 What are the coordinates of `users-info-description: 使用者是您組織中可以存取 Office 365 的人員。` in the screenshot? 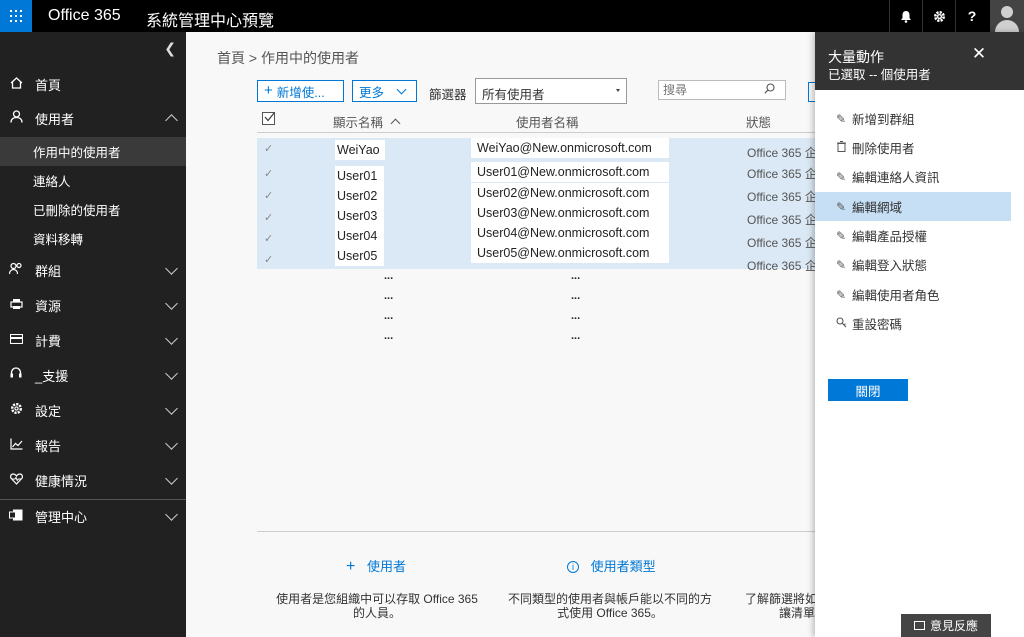 It's located at (377, 606).